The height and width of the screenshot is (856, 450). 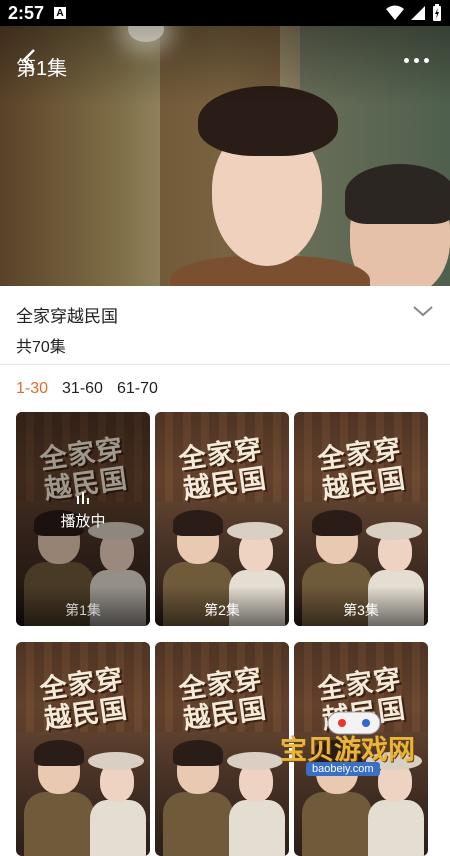 I want to click on episode-label: 第1集, so click(x=83, y=610).